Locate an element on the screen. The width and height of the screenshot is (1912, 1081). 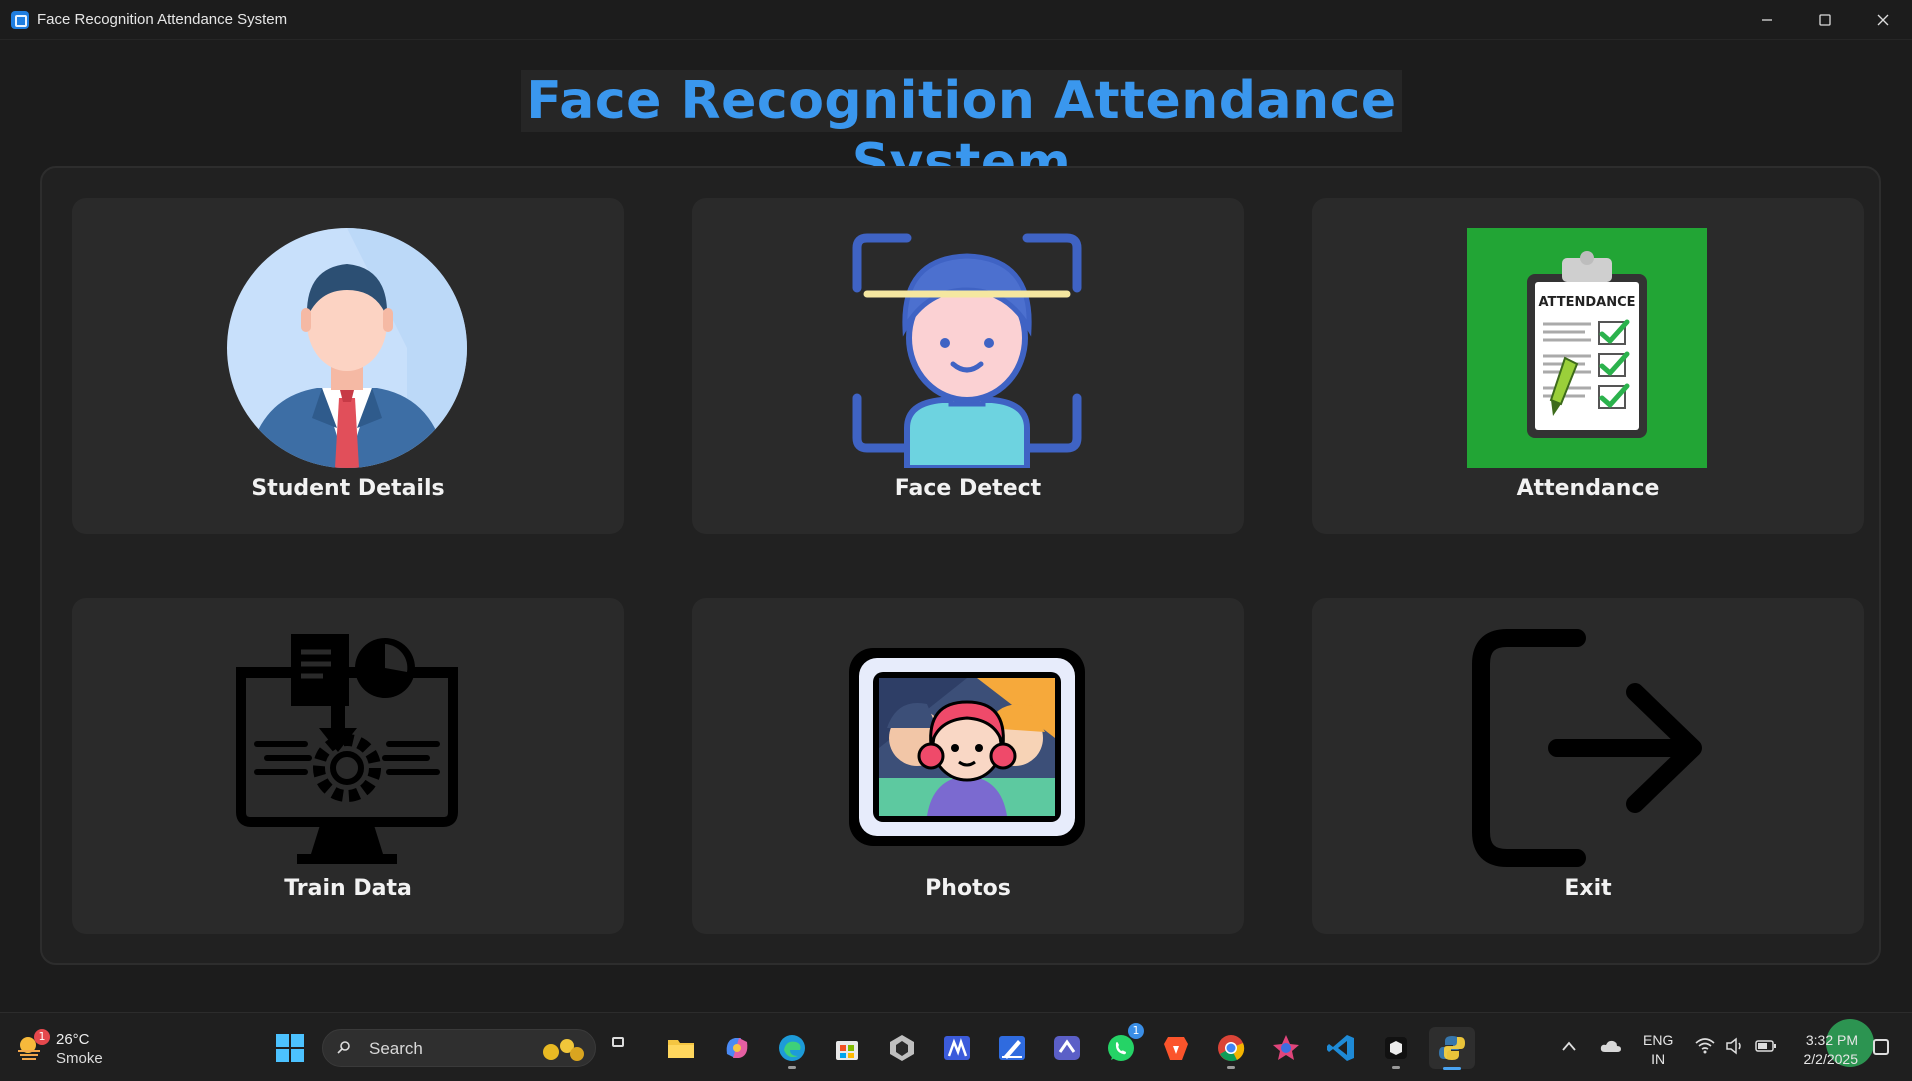
face-scan-icon is located at coordinates (967, 348).